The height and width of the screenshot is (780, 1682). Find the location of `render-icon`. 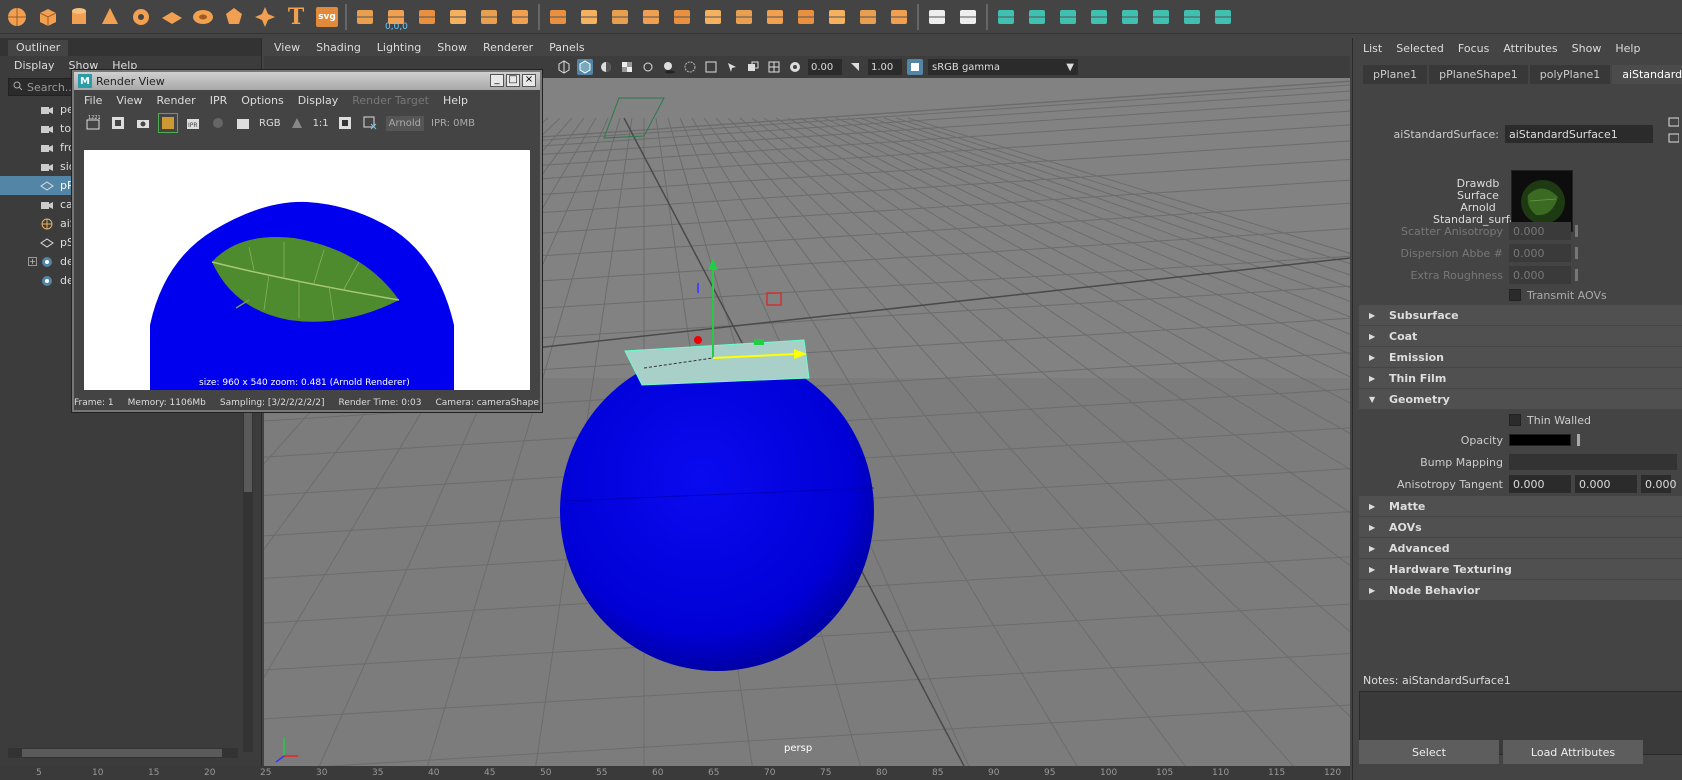

render-icon is located at coordinates (458, 17).